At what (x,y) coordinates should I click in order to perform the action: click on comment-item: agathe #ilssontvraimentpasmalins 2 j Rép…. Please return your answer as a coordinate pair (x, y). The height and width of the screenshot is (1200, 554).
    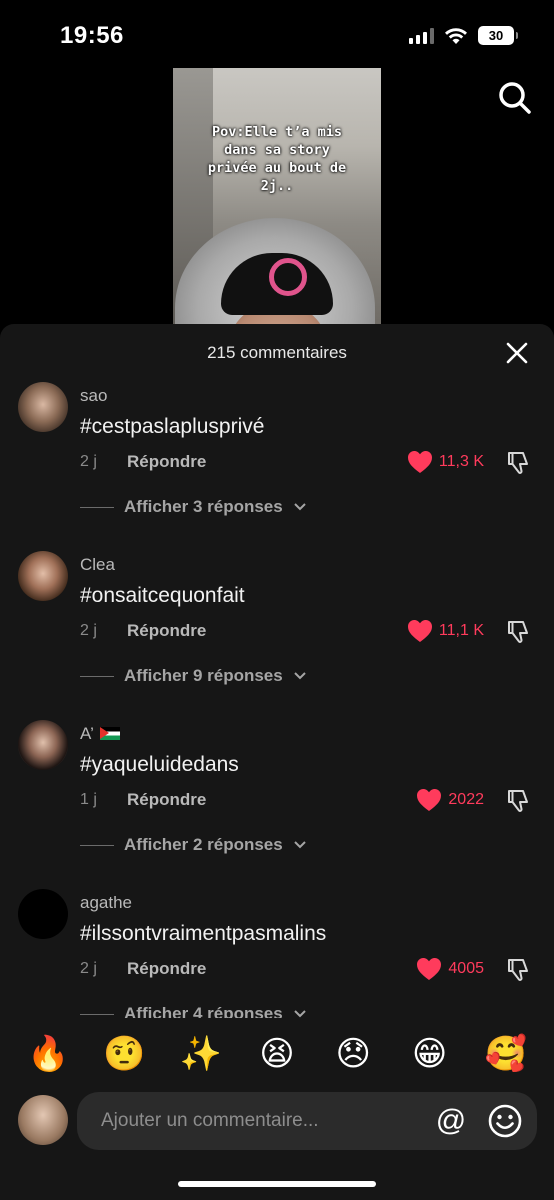
    Looking at the image, I should click on (277, 948).